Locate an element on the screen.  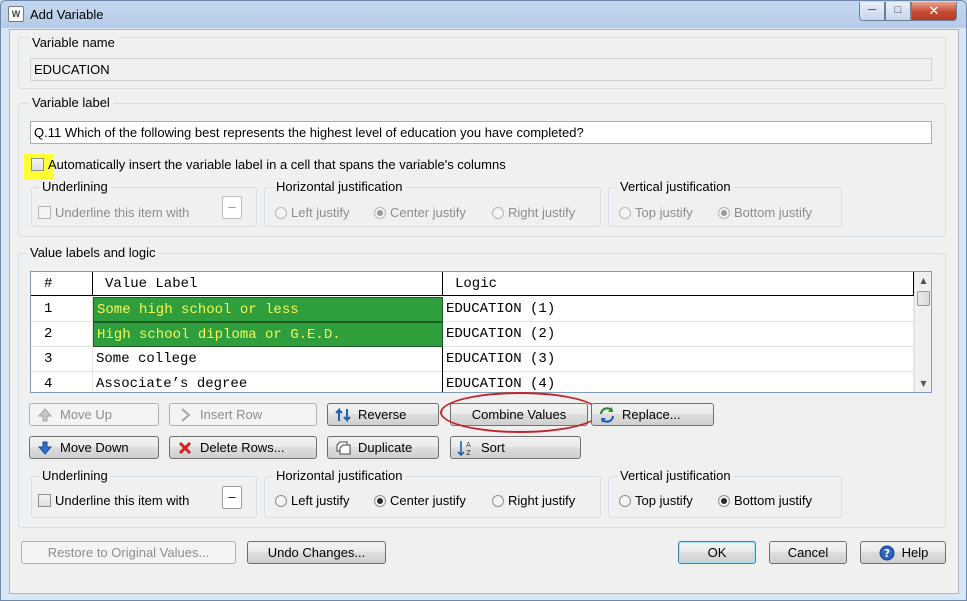
grid-header: # Value Label Logic is located at coordinates (472, 284).